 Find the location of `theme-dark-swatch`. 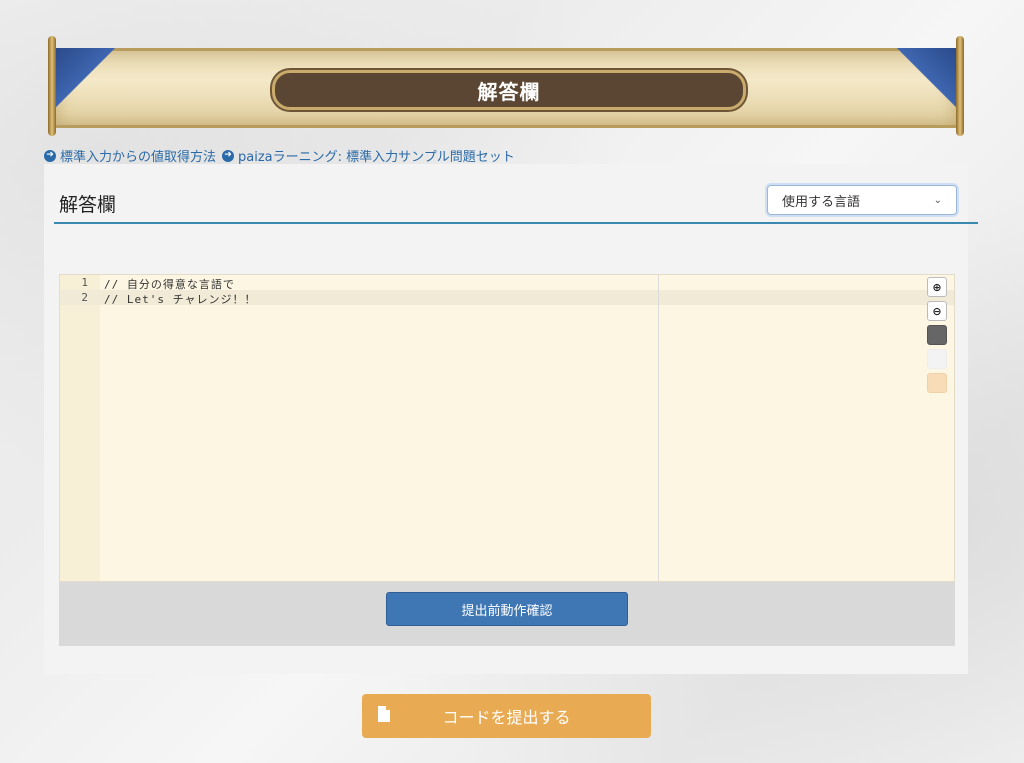

theme-dark-swatch is located at coordinates (937, 335).